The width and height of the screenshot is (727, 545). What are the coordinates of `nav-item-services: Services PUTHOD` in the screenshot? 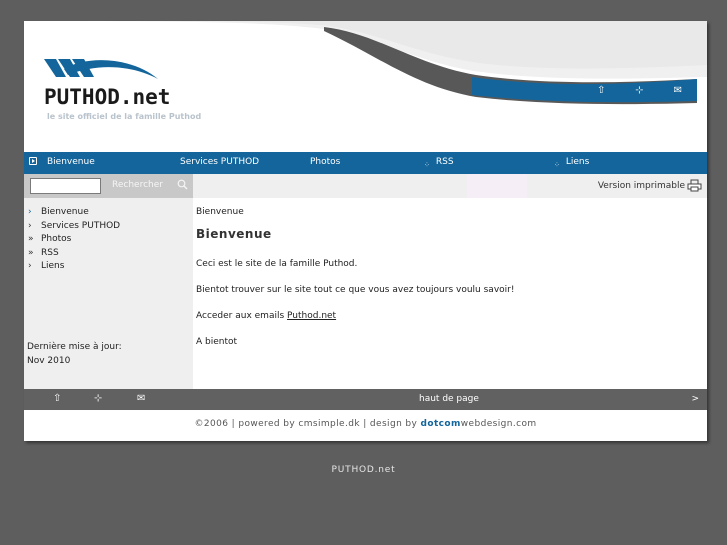 It's located at (219, 163).